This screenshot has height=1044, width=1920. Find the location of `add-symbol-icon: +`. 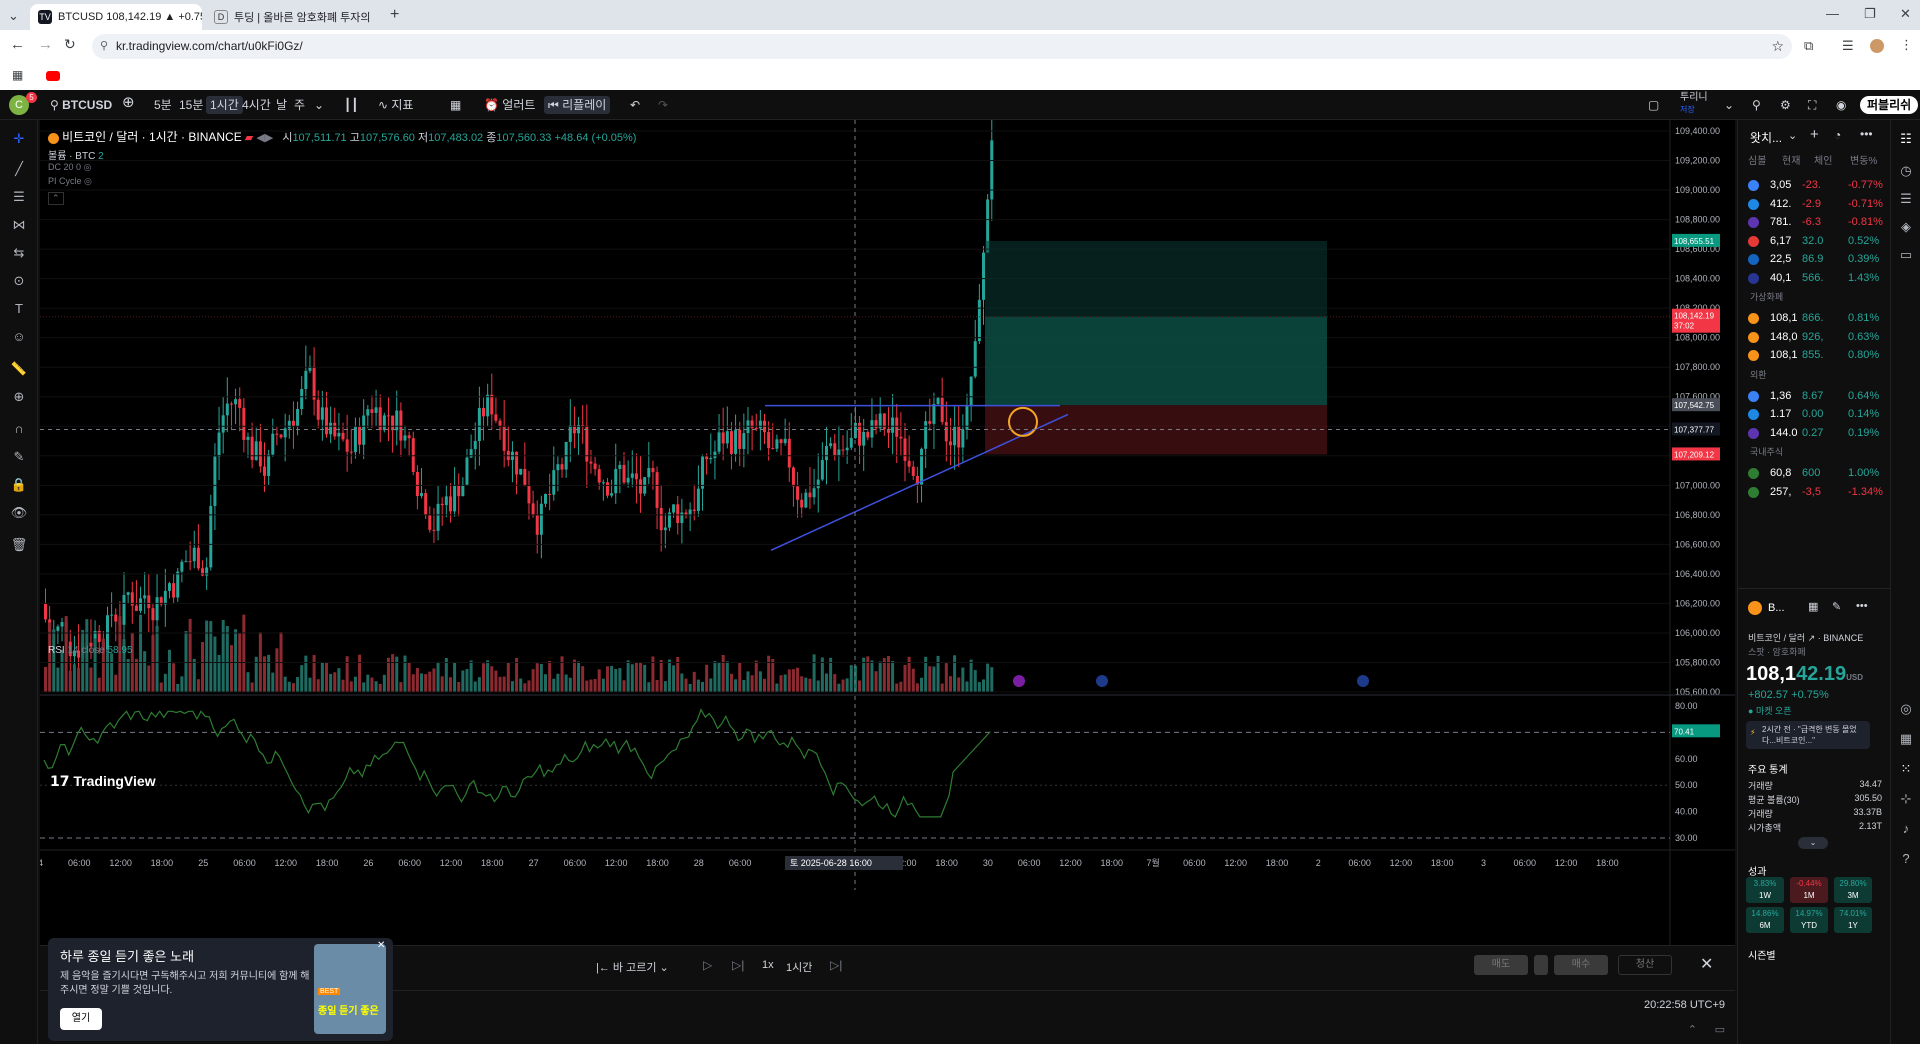

add-symbol-icon: + is located at coordinates (1814, 134).